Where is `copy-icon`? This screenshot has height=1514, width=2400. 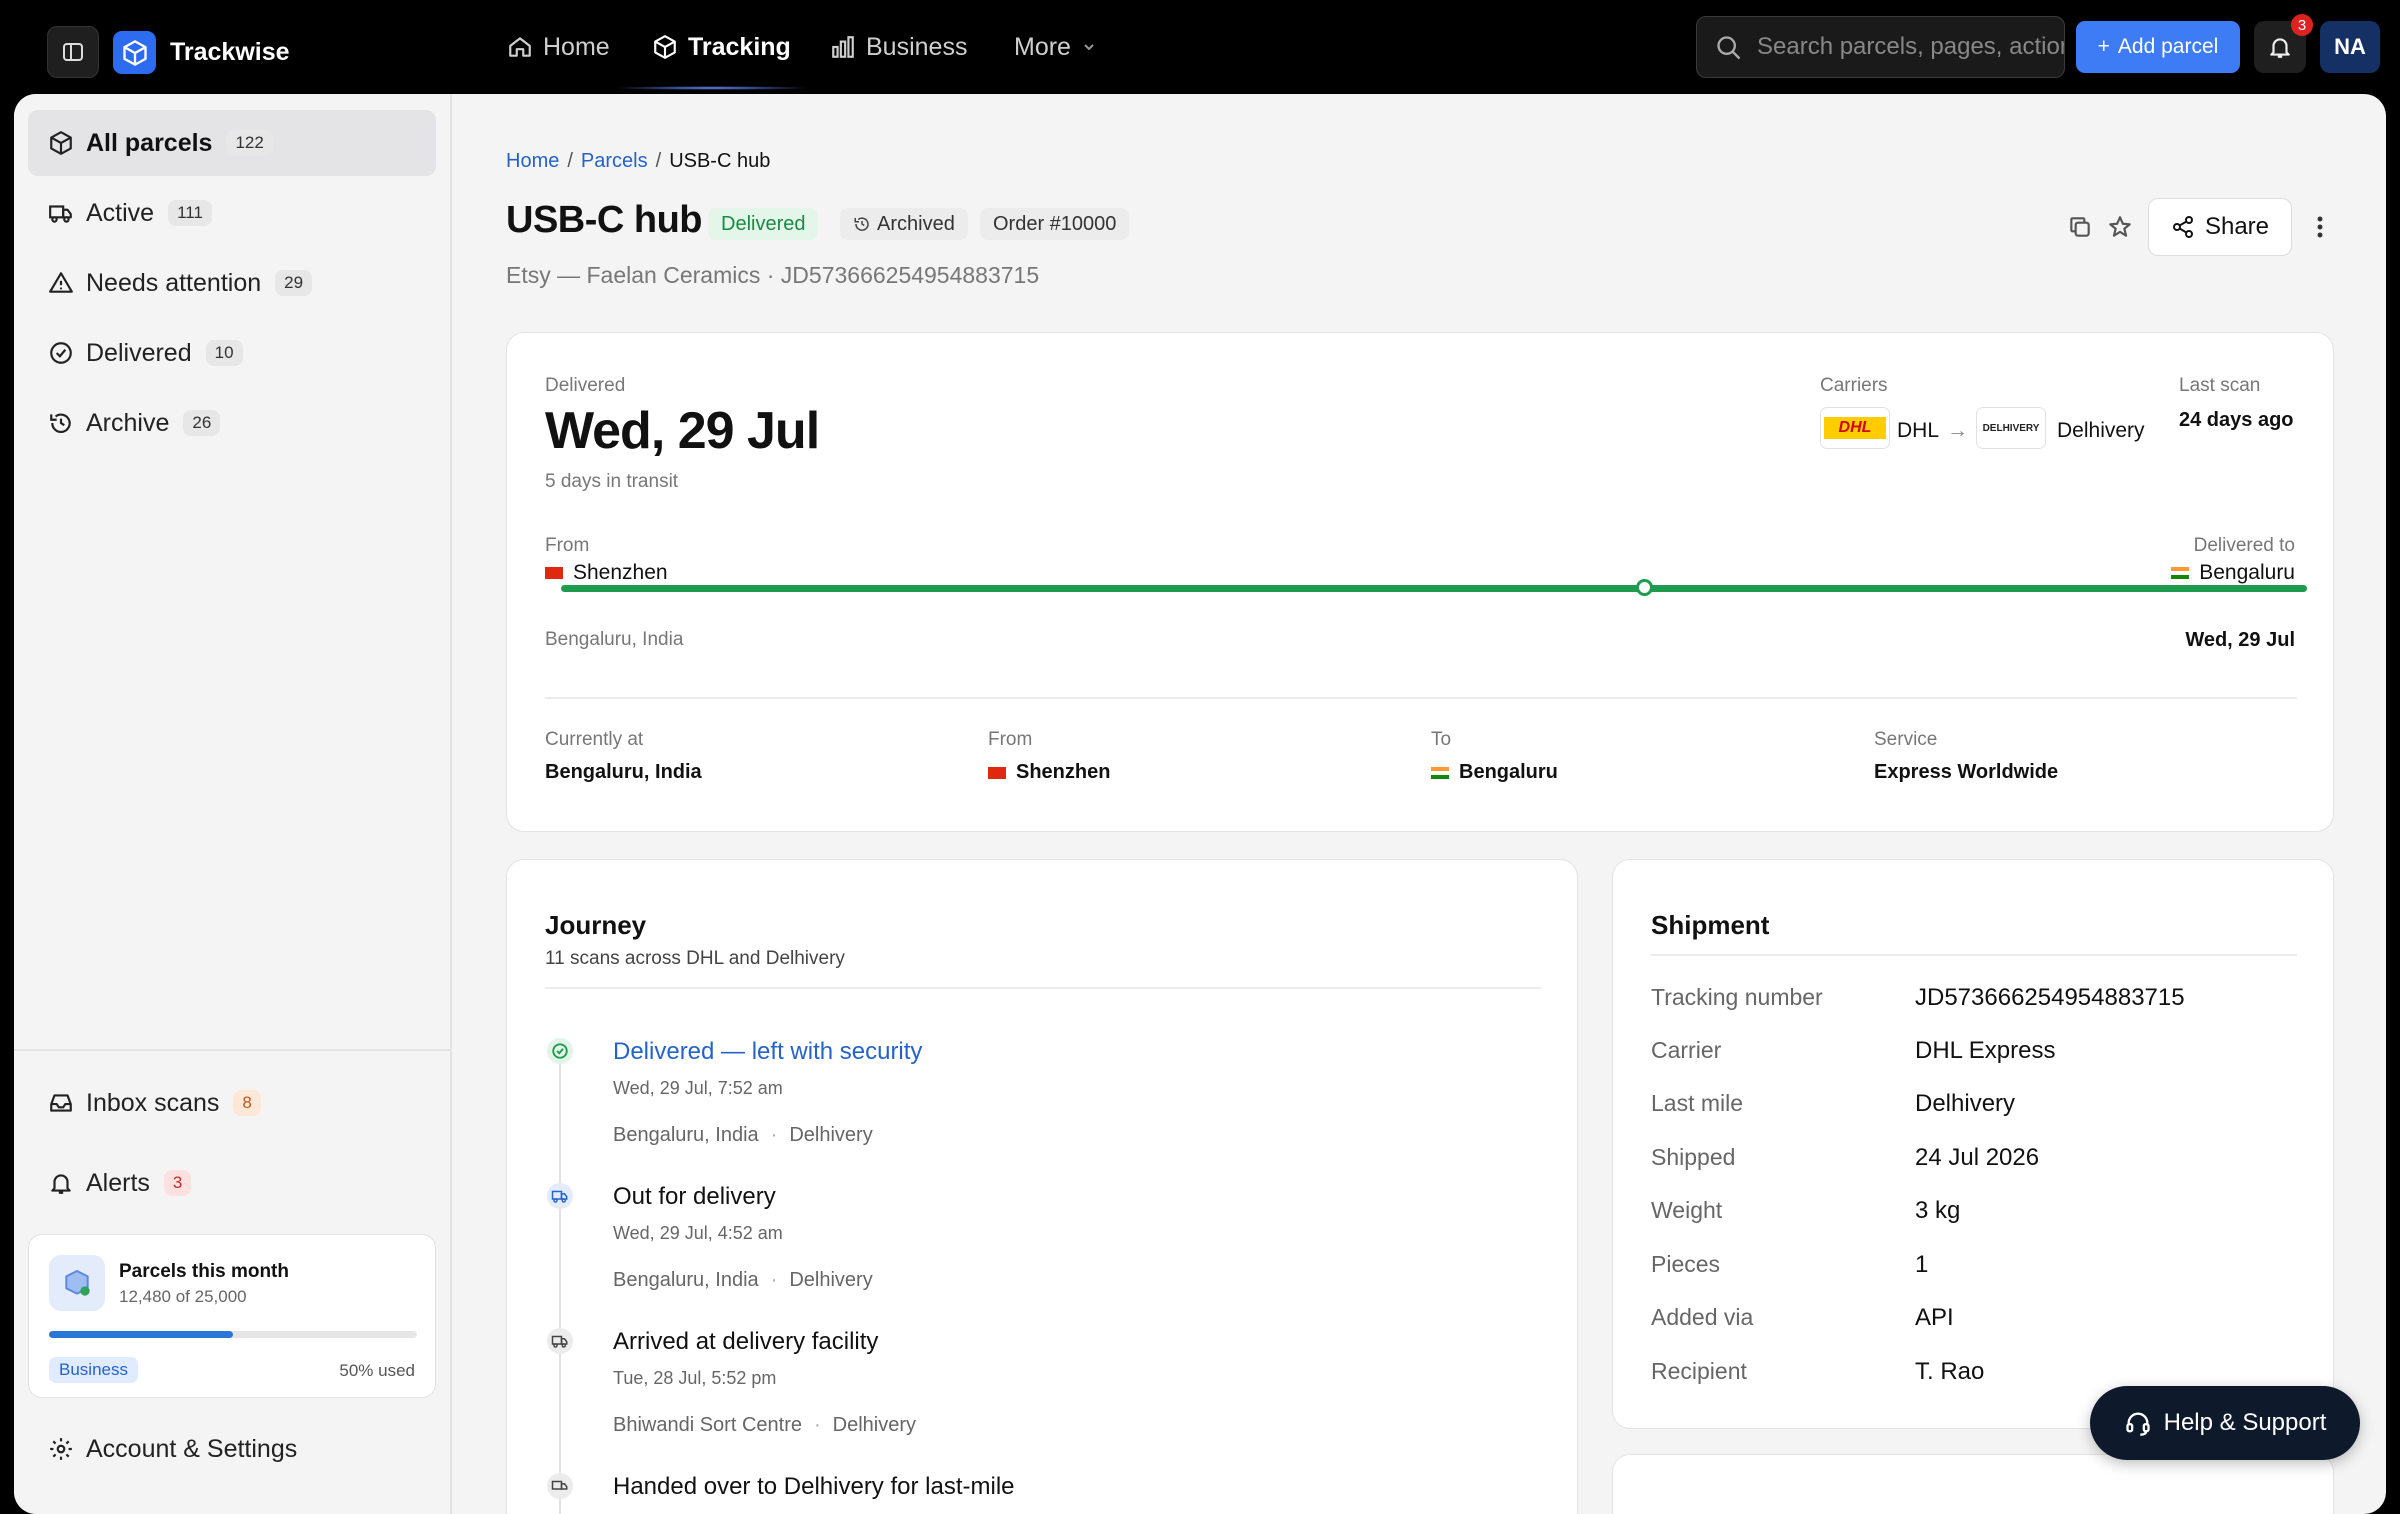
copy-icon is located at coordinates (2080, 227).